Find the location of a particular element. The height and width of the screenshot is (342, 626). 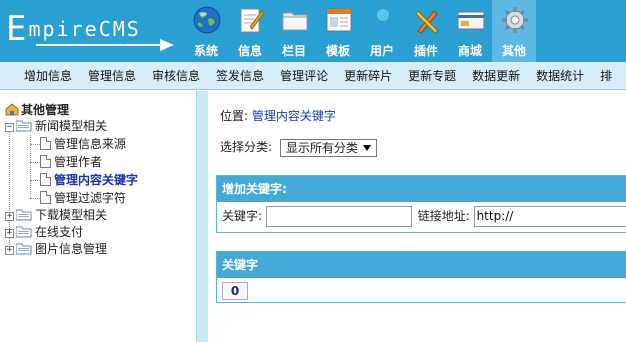

subnav-manage-info: 管理信息 is located at coordinates (112, 75).